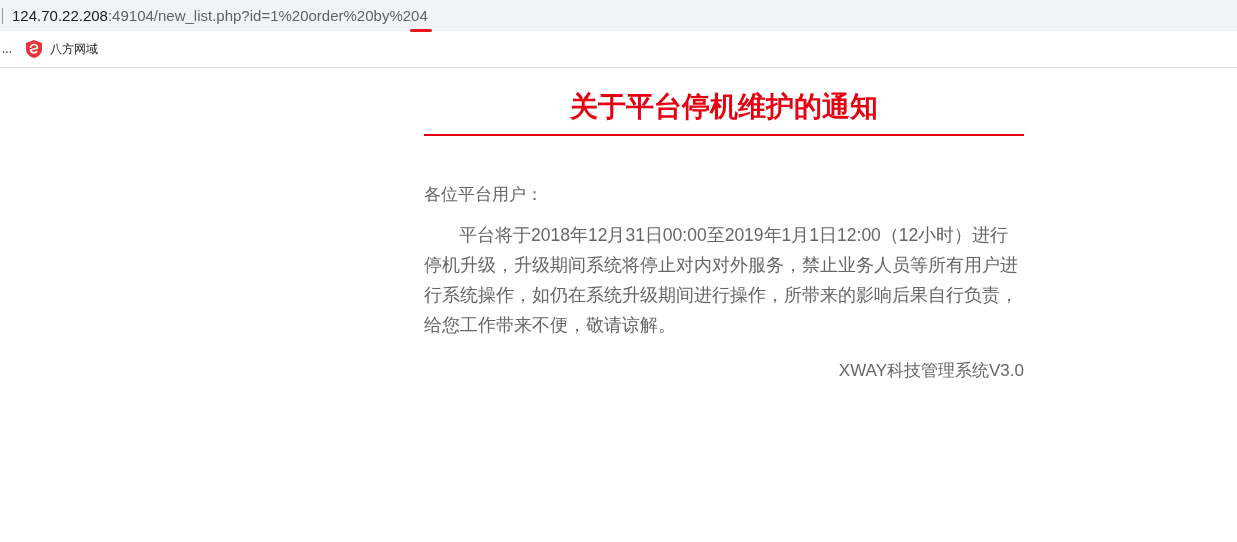 The image size is (1237, 542). I want to click on url-text: 124.70.22.208:49104/new_list.php?id=1%20order%20by%204, so click(220, 15).